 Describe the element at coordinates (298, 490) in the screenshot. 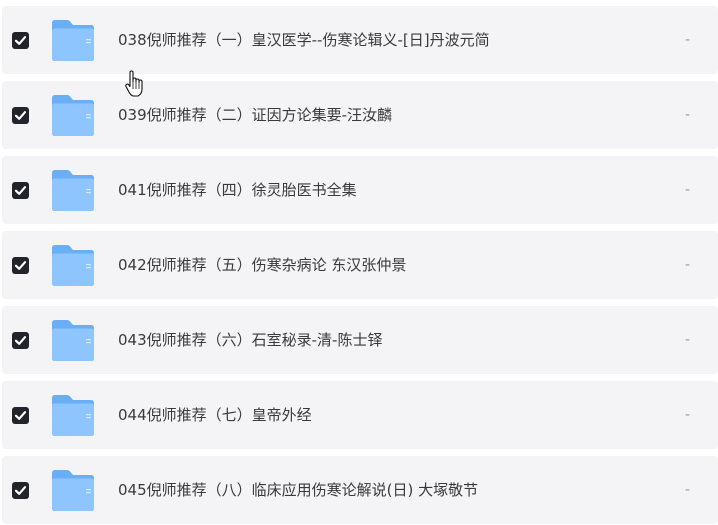

I see `file-name: 045倪师推荐（八）临床应用伤寒论解说(日) 大塚敬节` at that location.